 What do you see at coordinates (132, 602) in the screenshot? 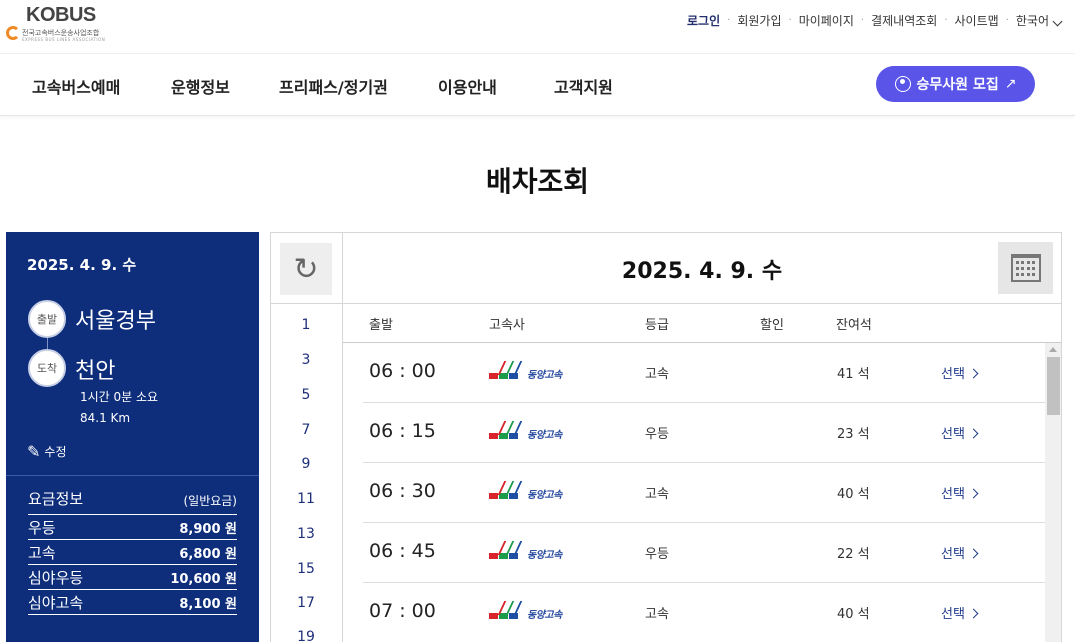
I see `fare-row: 심야고속 8,100 원` at bounding box center [132, 602].